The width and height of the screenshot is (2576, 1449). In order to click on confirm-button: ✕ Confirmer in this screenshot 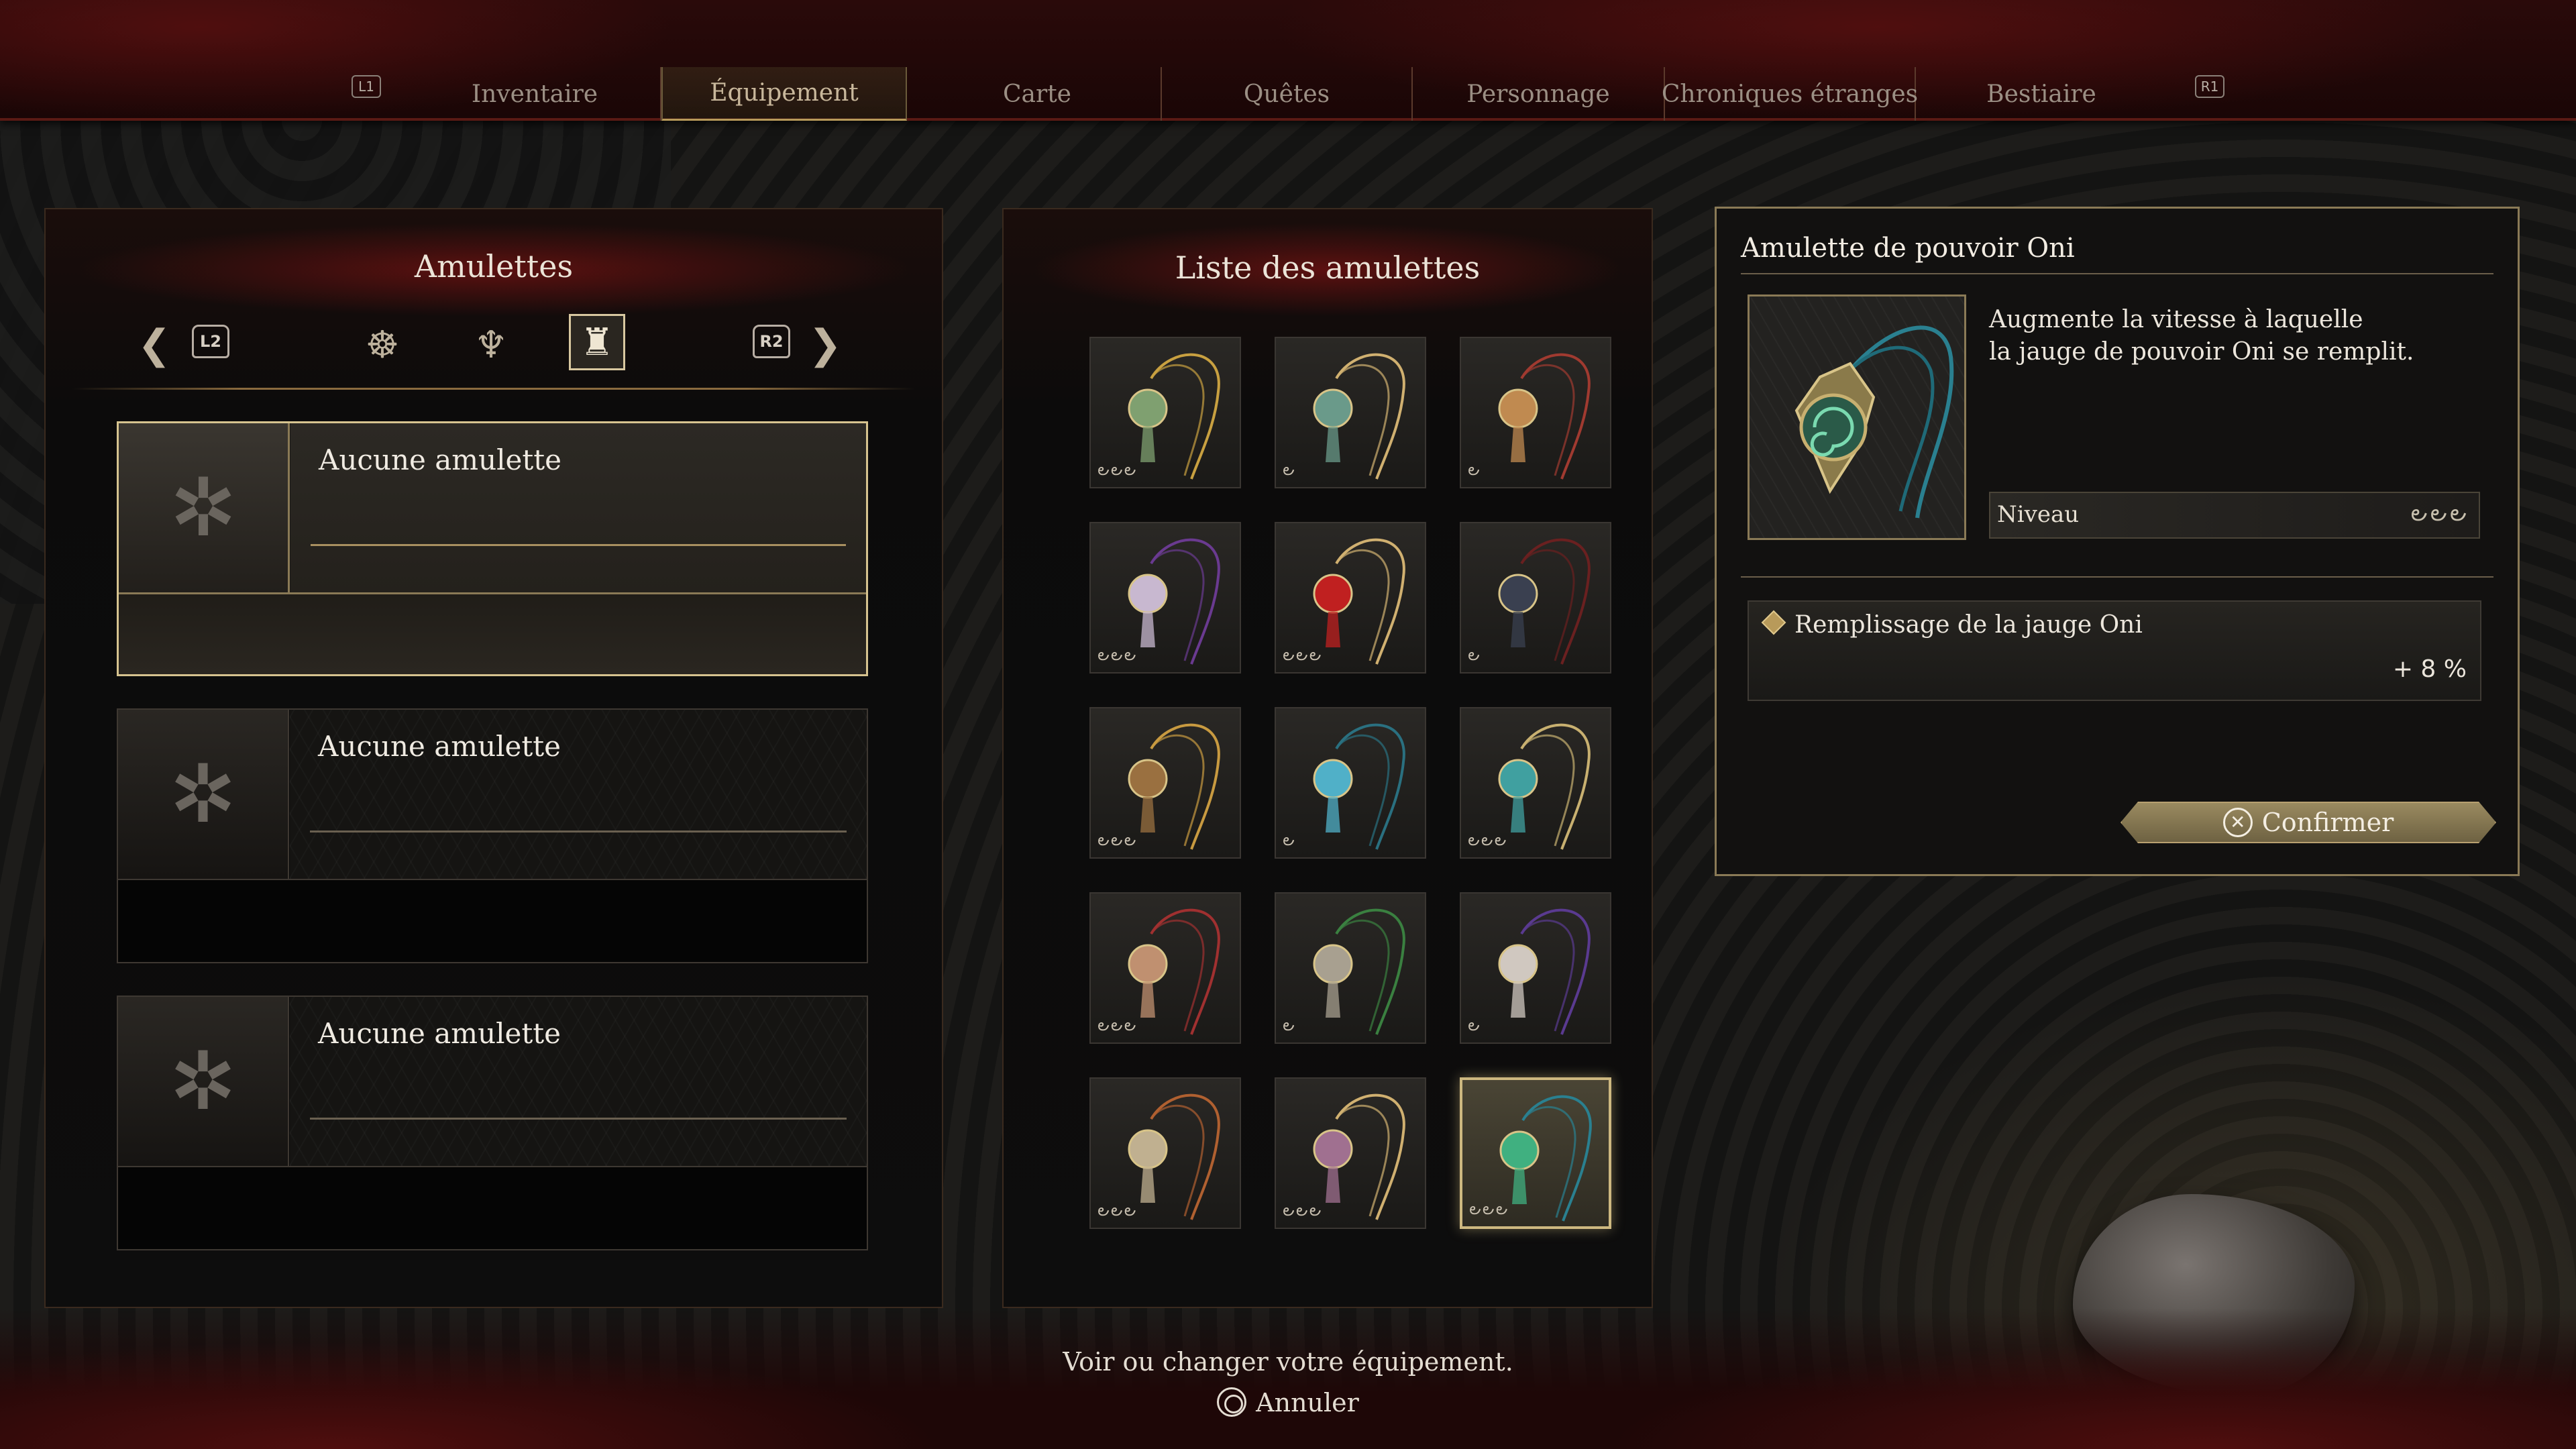, I will do `click(2308, 822)`.